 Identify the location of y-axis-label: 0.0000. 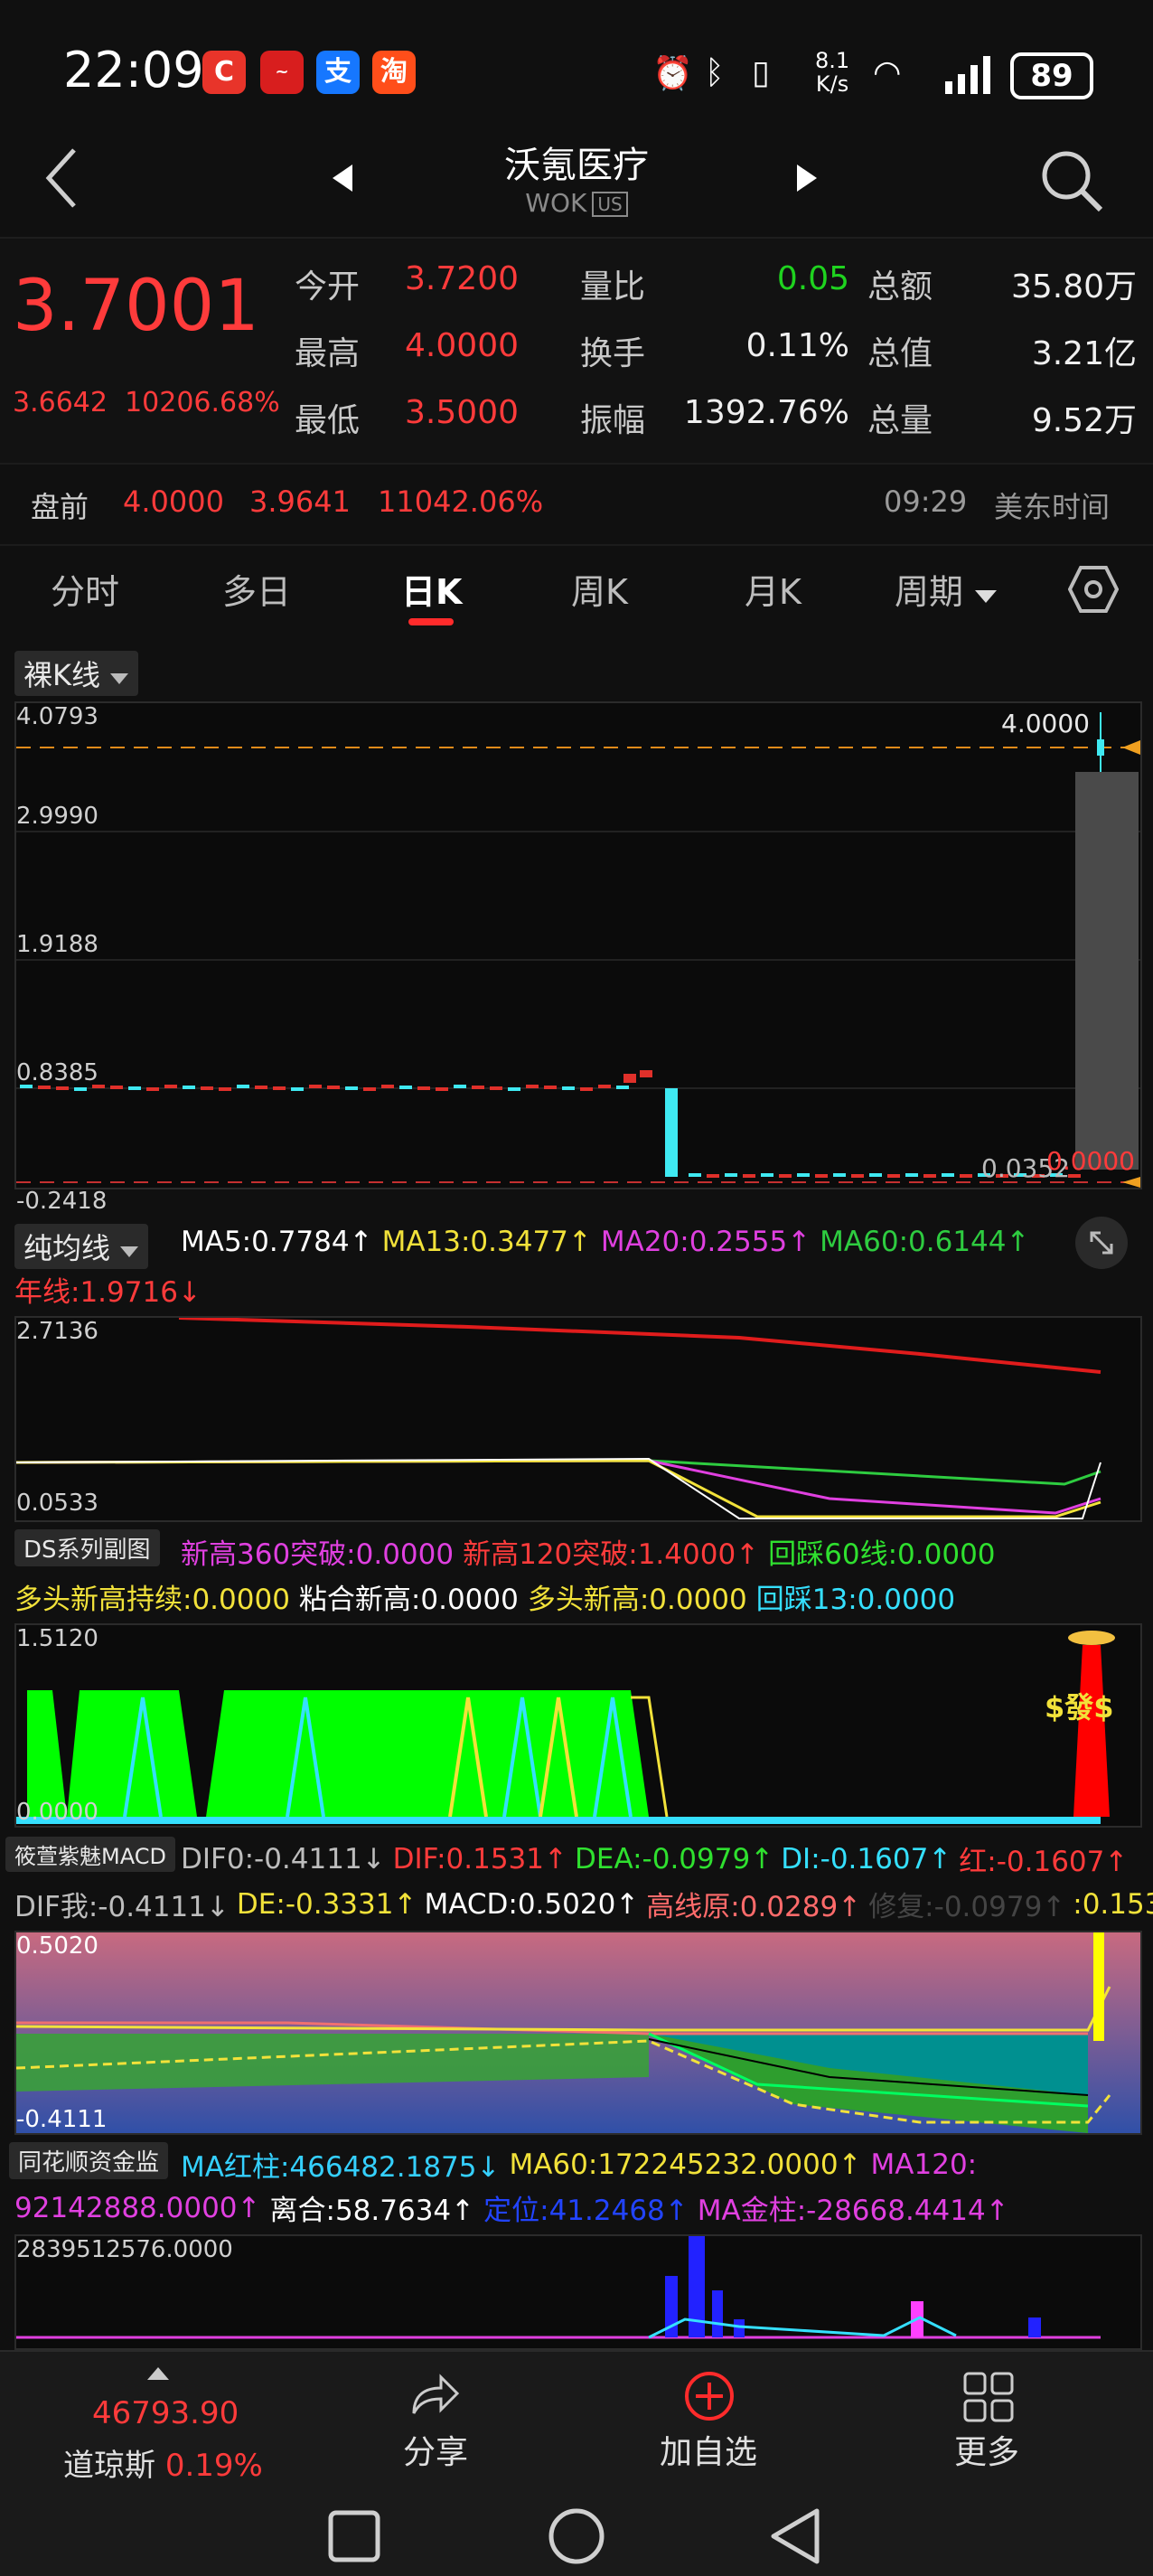
(57, 1813).